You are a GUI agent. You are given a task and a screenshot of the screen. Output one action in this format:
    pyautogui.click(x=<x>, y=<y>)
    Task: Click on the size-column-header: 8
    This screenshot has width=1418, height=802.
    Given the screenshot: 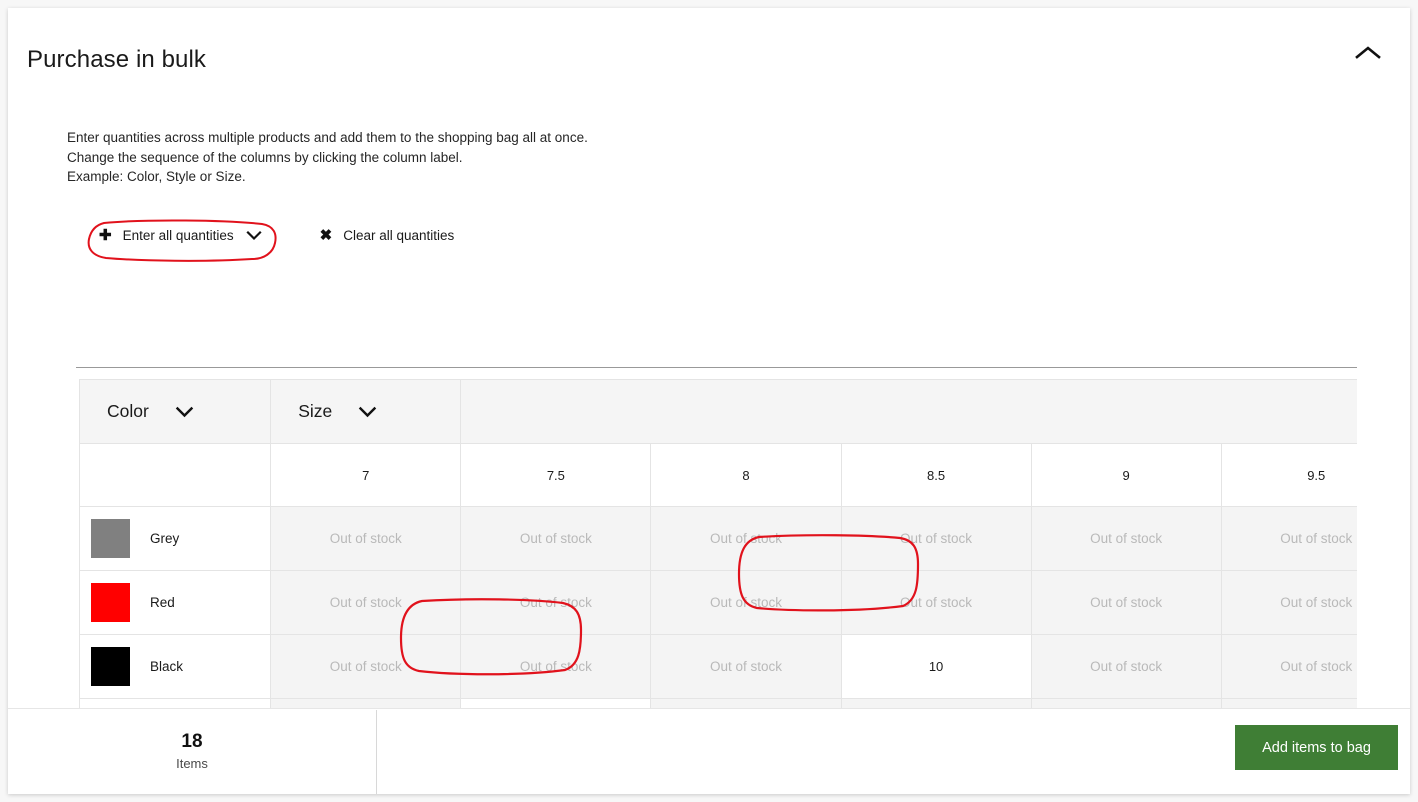 What is the action you would take?
    pyautogui.click(x=746, y=475)
    